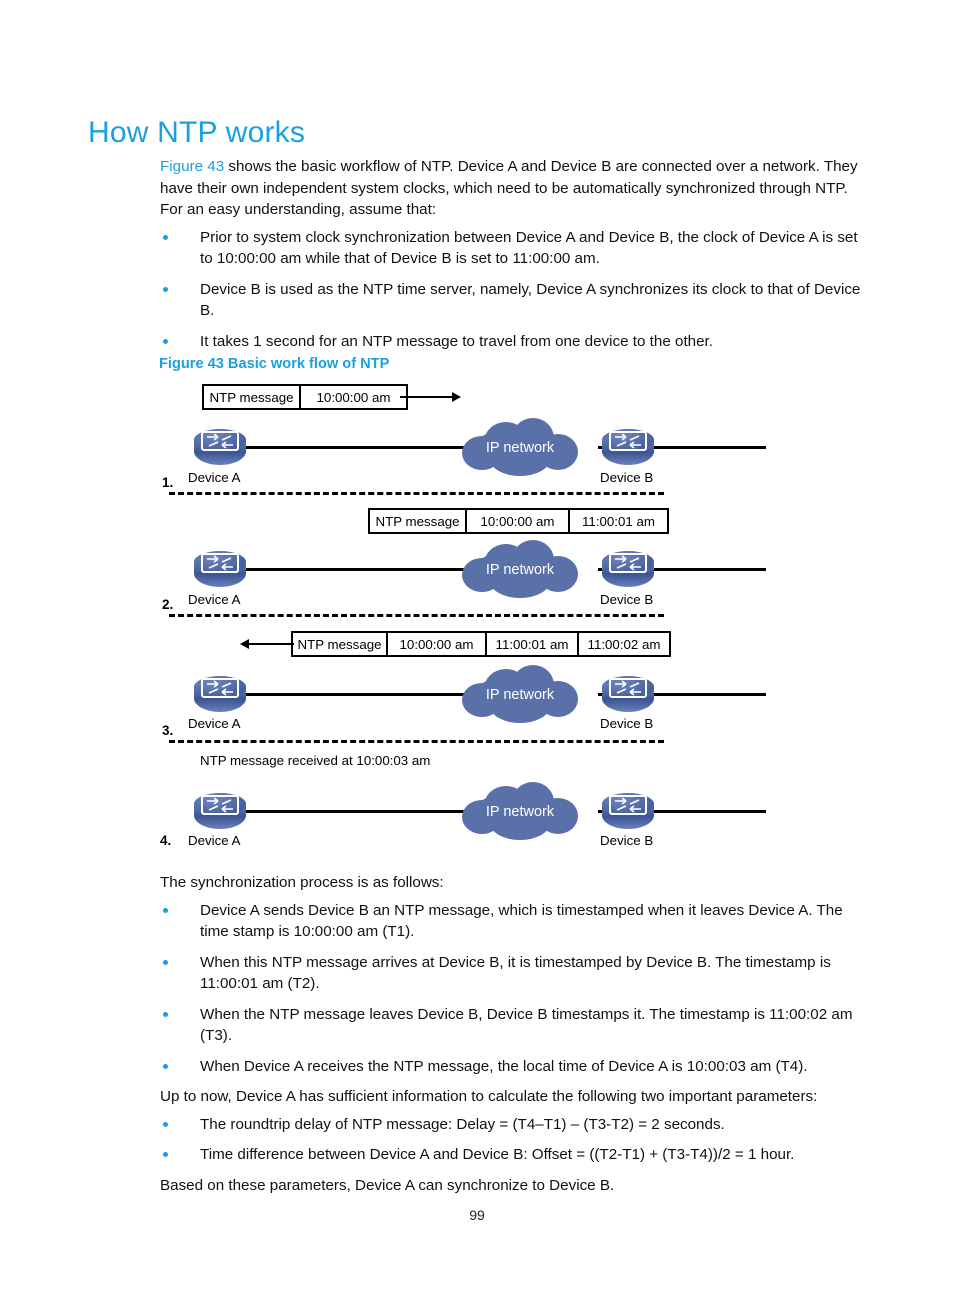 The image size is (954, 1296). Describe the element at coordinates (623, 644) in the screenshot. I see `msgbox-cell: 11:00:02 am` at that location.